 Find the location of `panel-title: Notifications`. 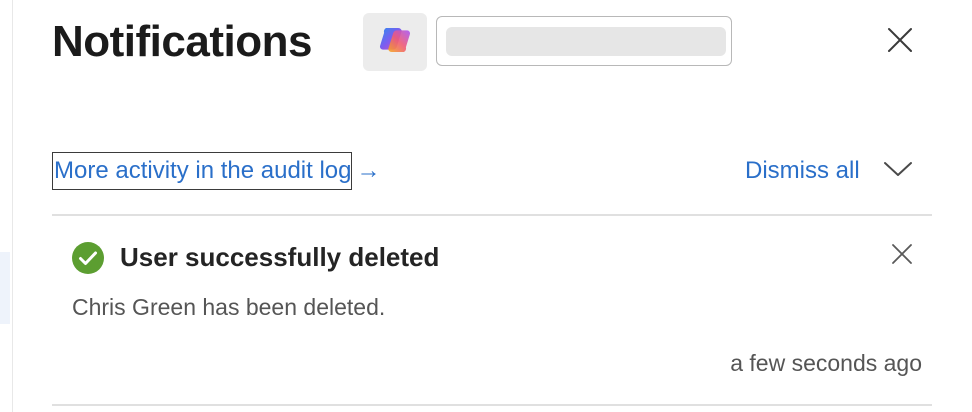

panel-title: Notifications is located at coordinates (182, 41).